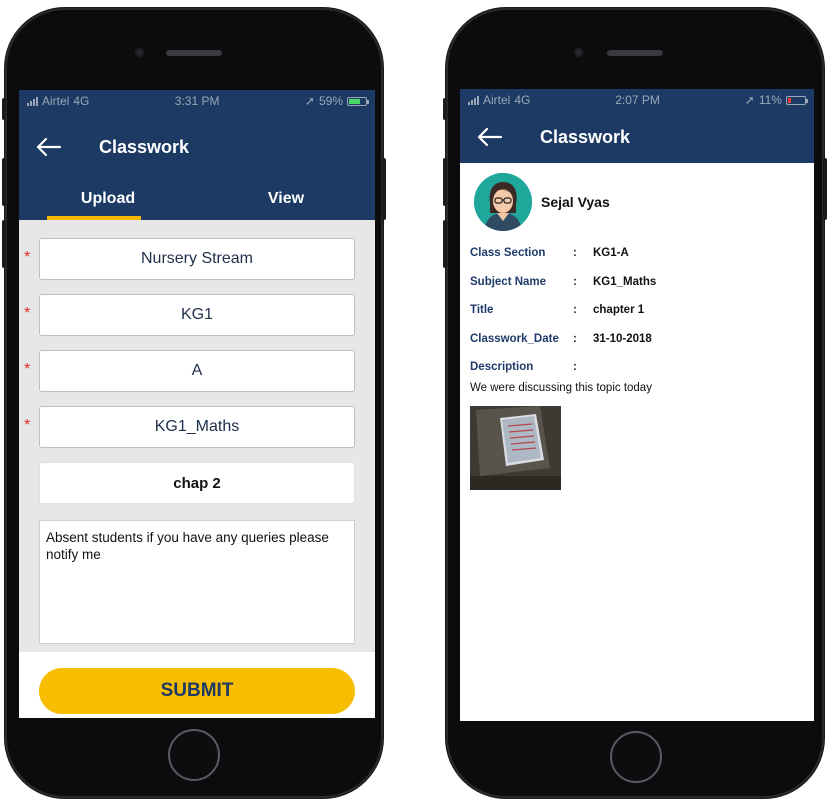  What do you see at coordinates (482, 310) in the screenshot?
I see `detail-label: Title` at bounding box center [482, 310].